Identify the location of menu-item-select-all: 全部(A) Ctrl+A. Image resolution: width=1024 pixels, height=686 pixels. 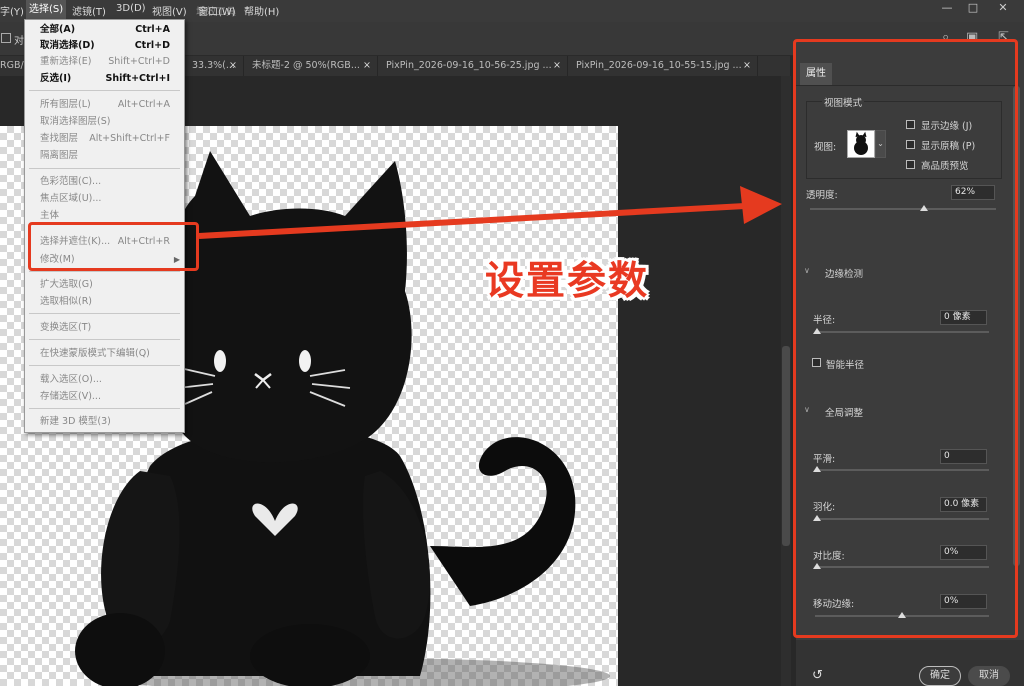
(104, 30).